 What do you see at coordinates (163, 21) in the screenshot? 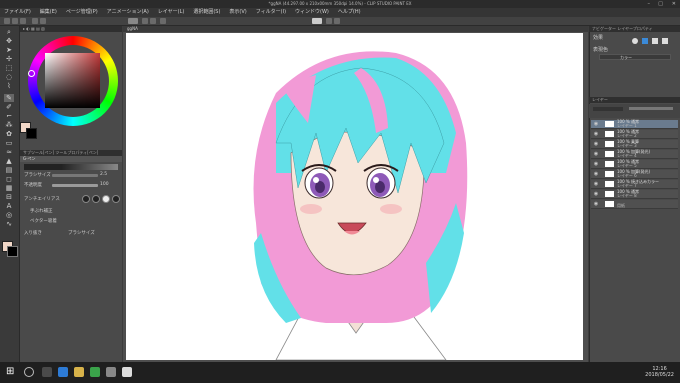
I see `transform-icon` at bounding box center [163, 21].